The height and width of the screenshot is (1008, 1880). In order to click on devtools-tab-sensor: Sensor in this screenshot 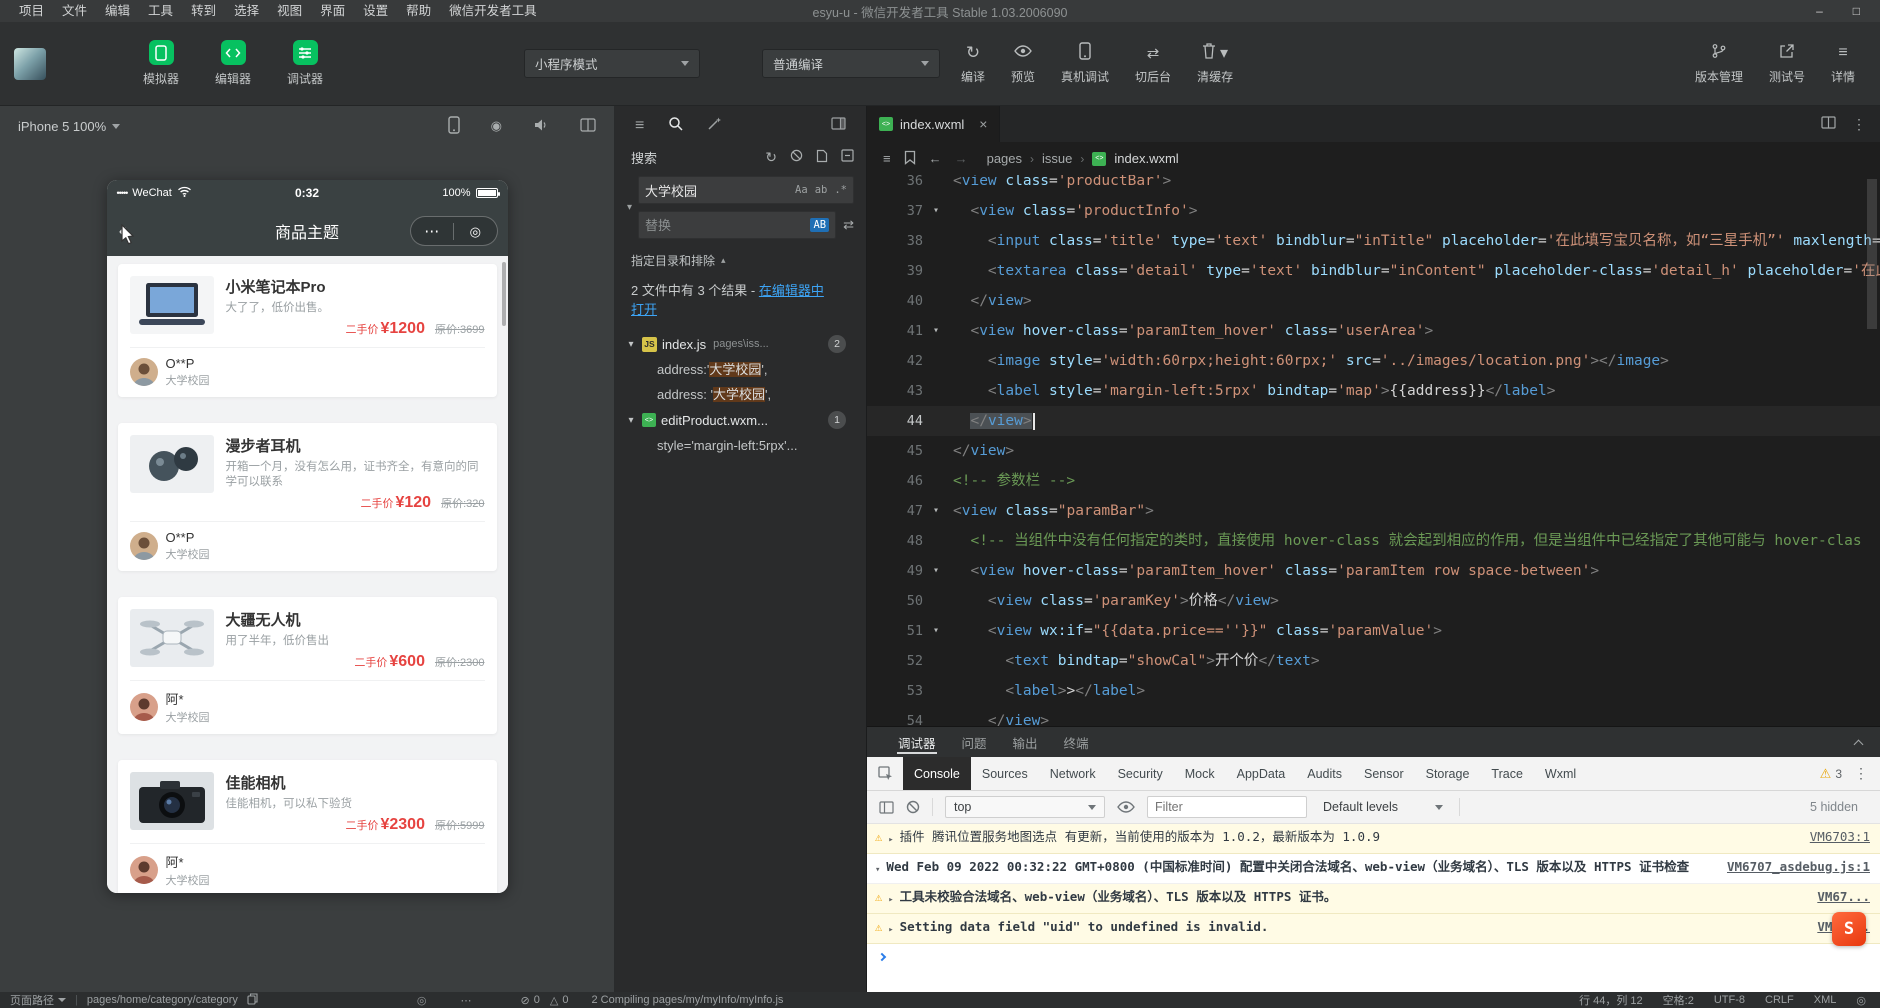, I will do `click(1384, 773)`.